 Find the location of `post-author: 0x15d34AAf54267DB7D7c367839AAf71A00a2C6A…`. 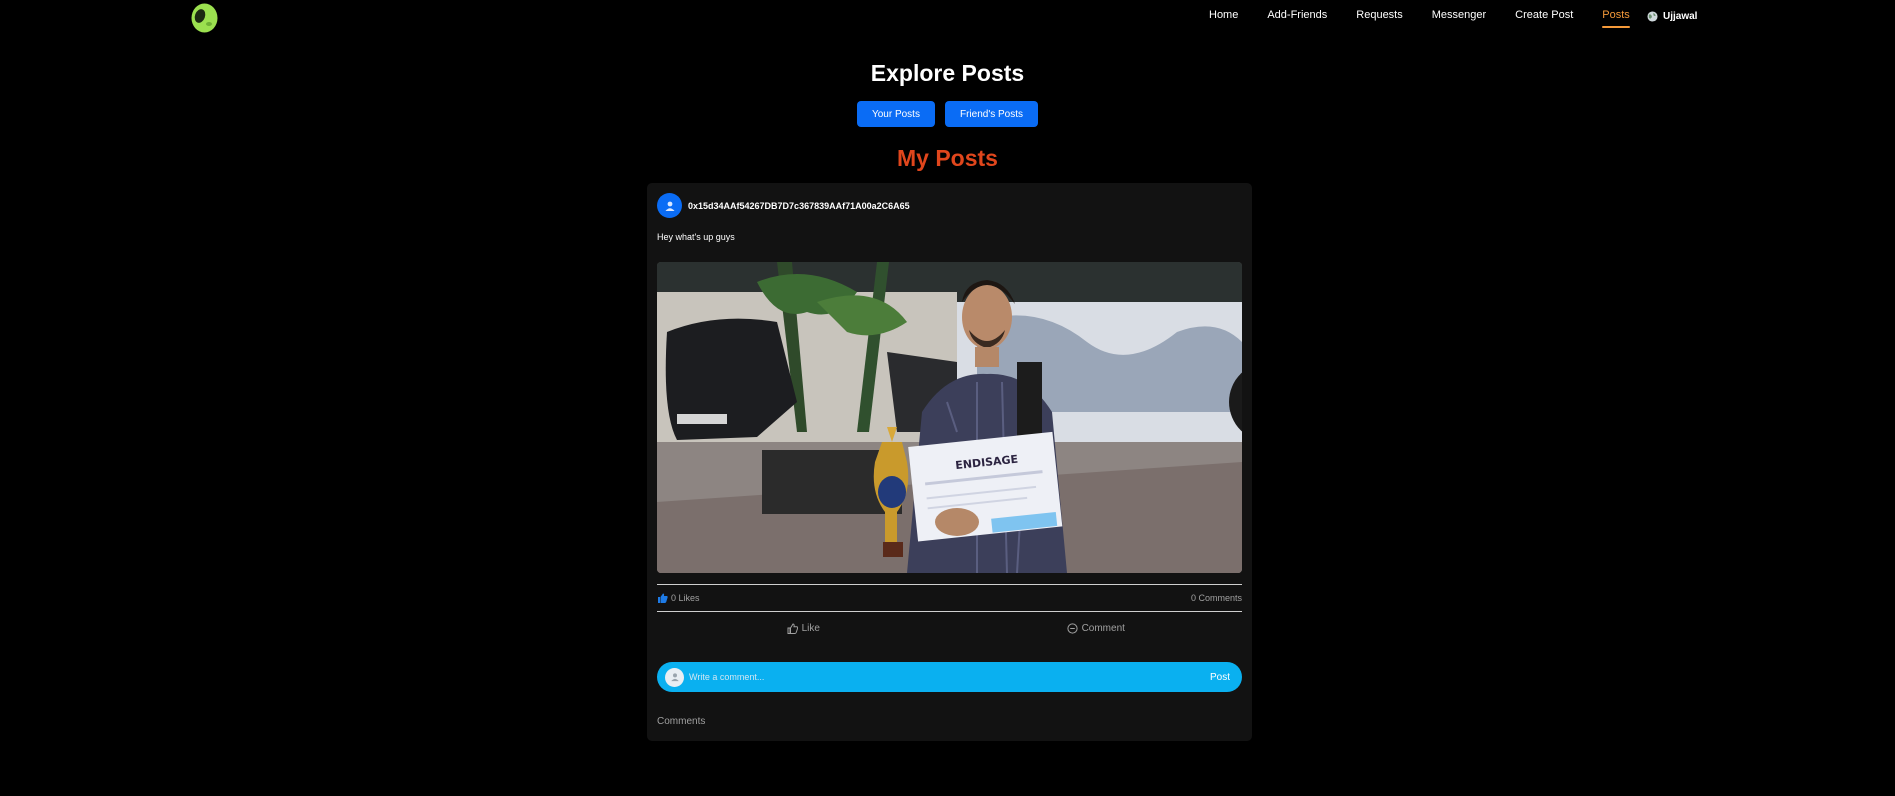

post-author: 0x15d34AAf54267DB7D7c367839AAf71A00a2C6A… is located at coordinates (799, 206).